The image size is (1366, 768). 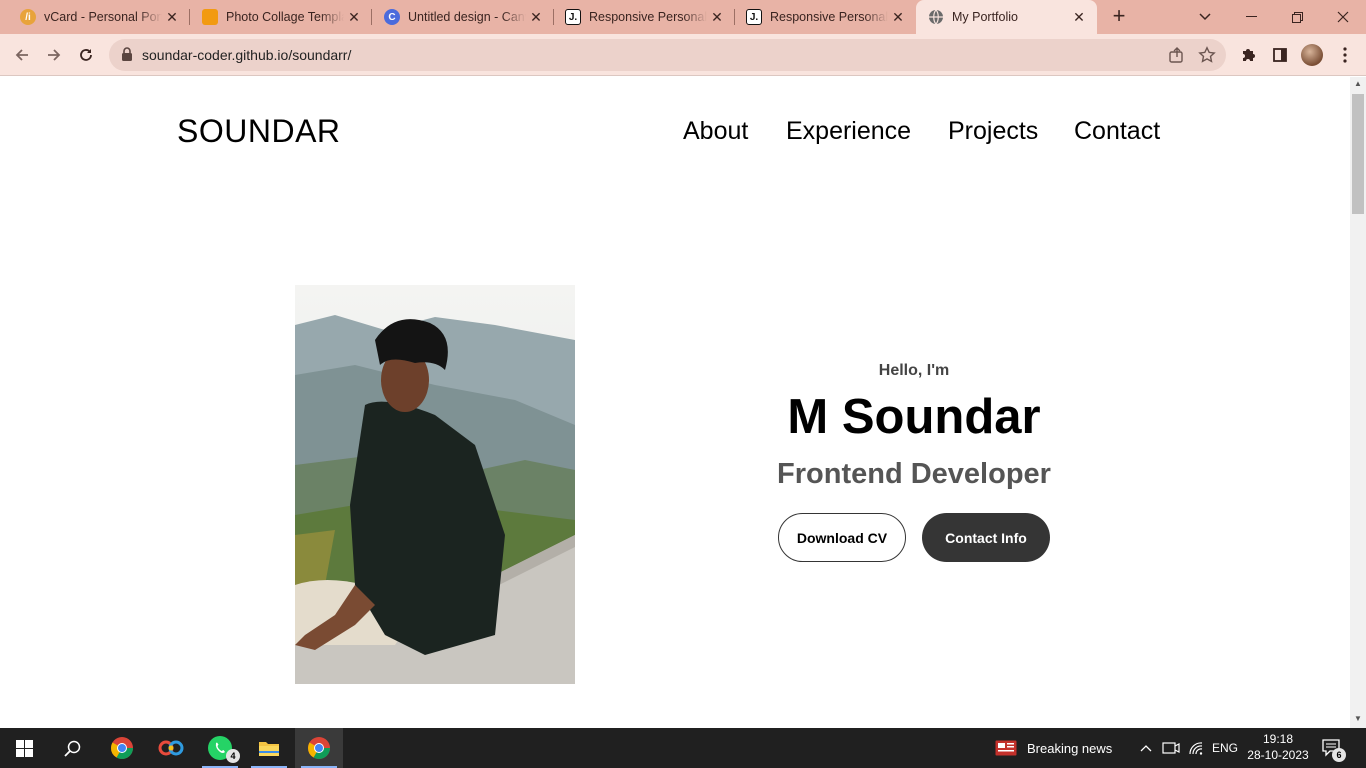 What do you see at coordinates (285, 17) in the screenshot?
I see `tab-title: Photo Collage Template` at bounding box center [285, 17].